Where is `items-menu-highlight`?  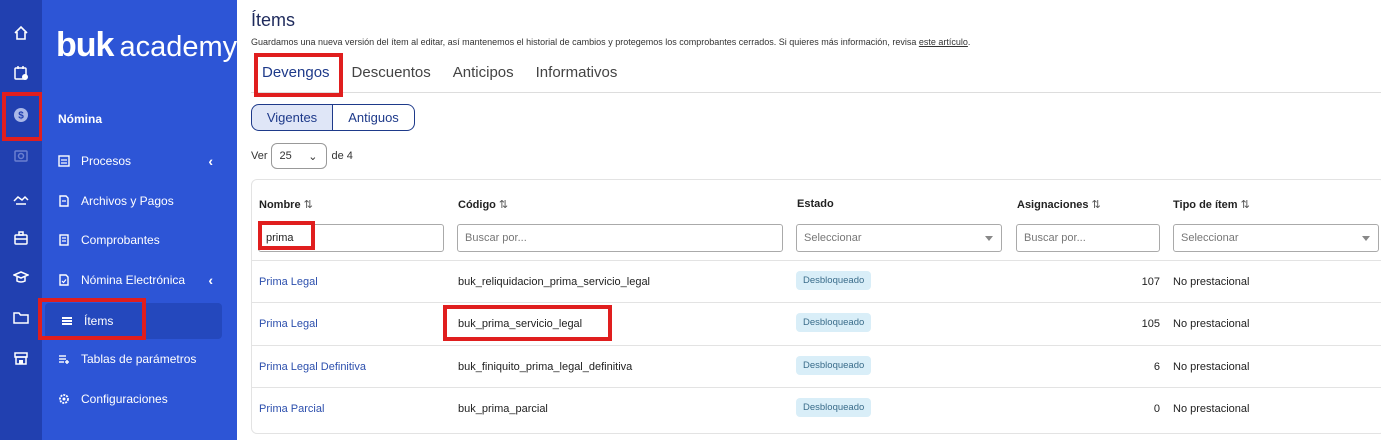
items-menu-highlight is located at coordinates (92, 319).